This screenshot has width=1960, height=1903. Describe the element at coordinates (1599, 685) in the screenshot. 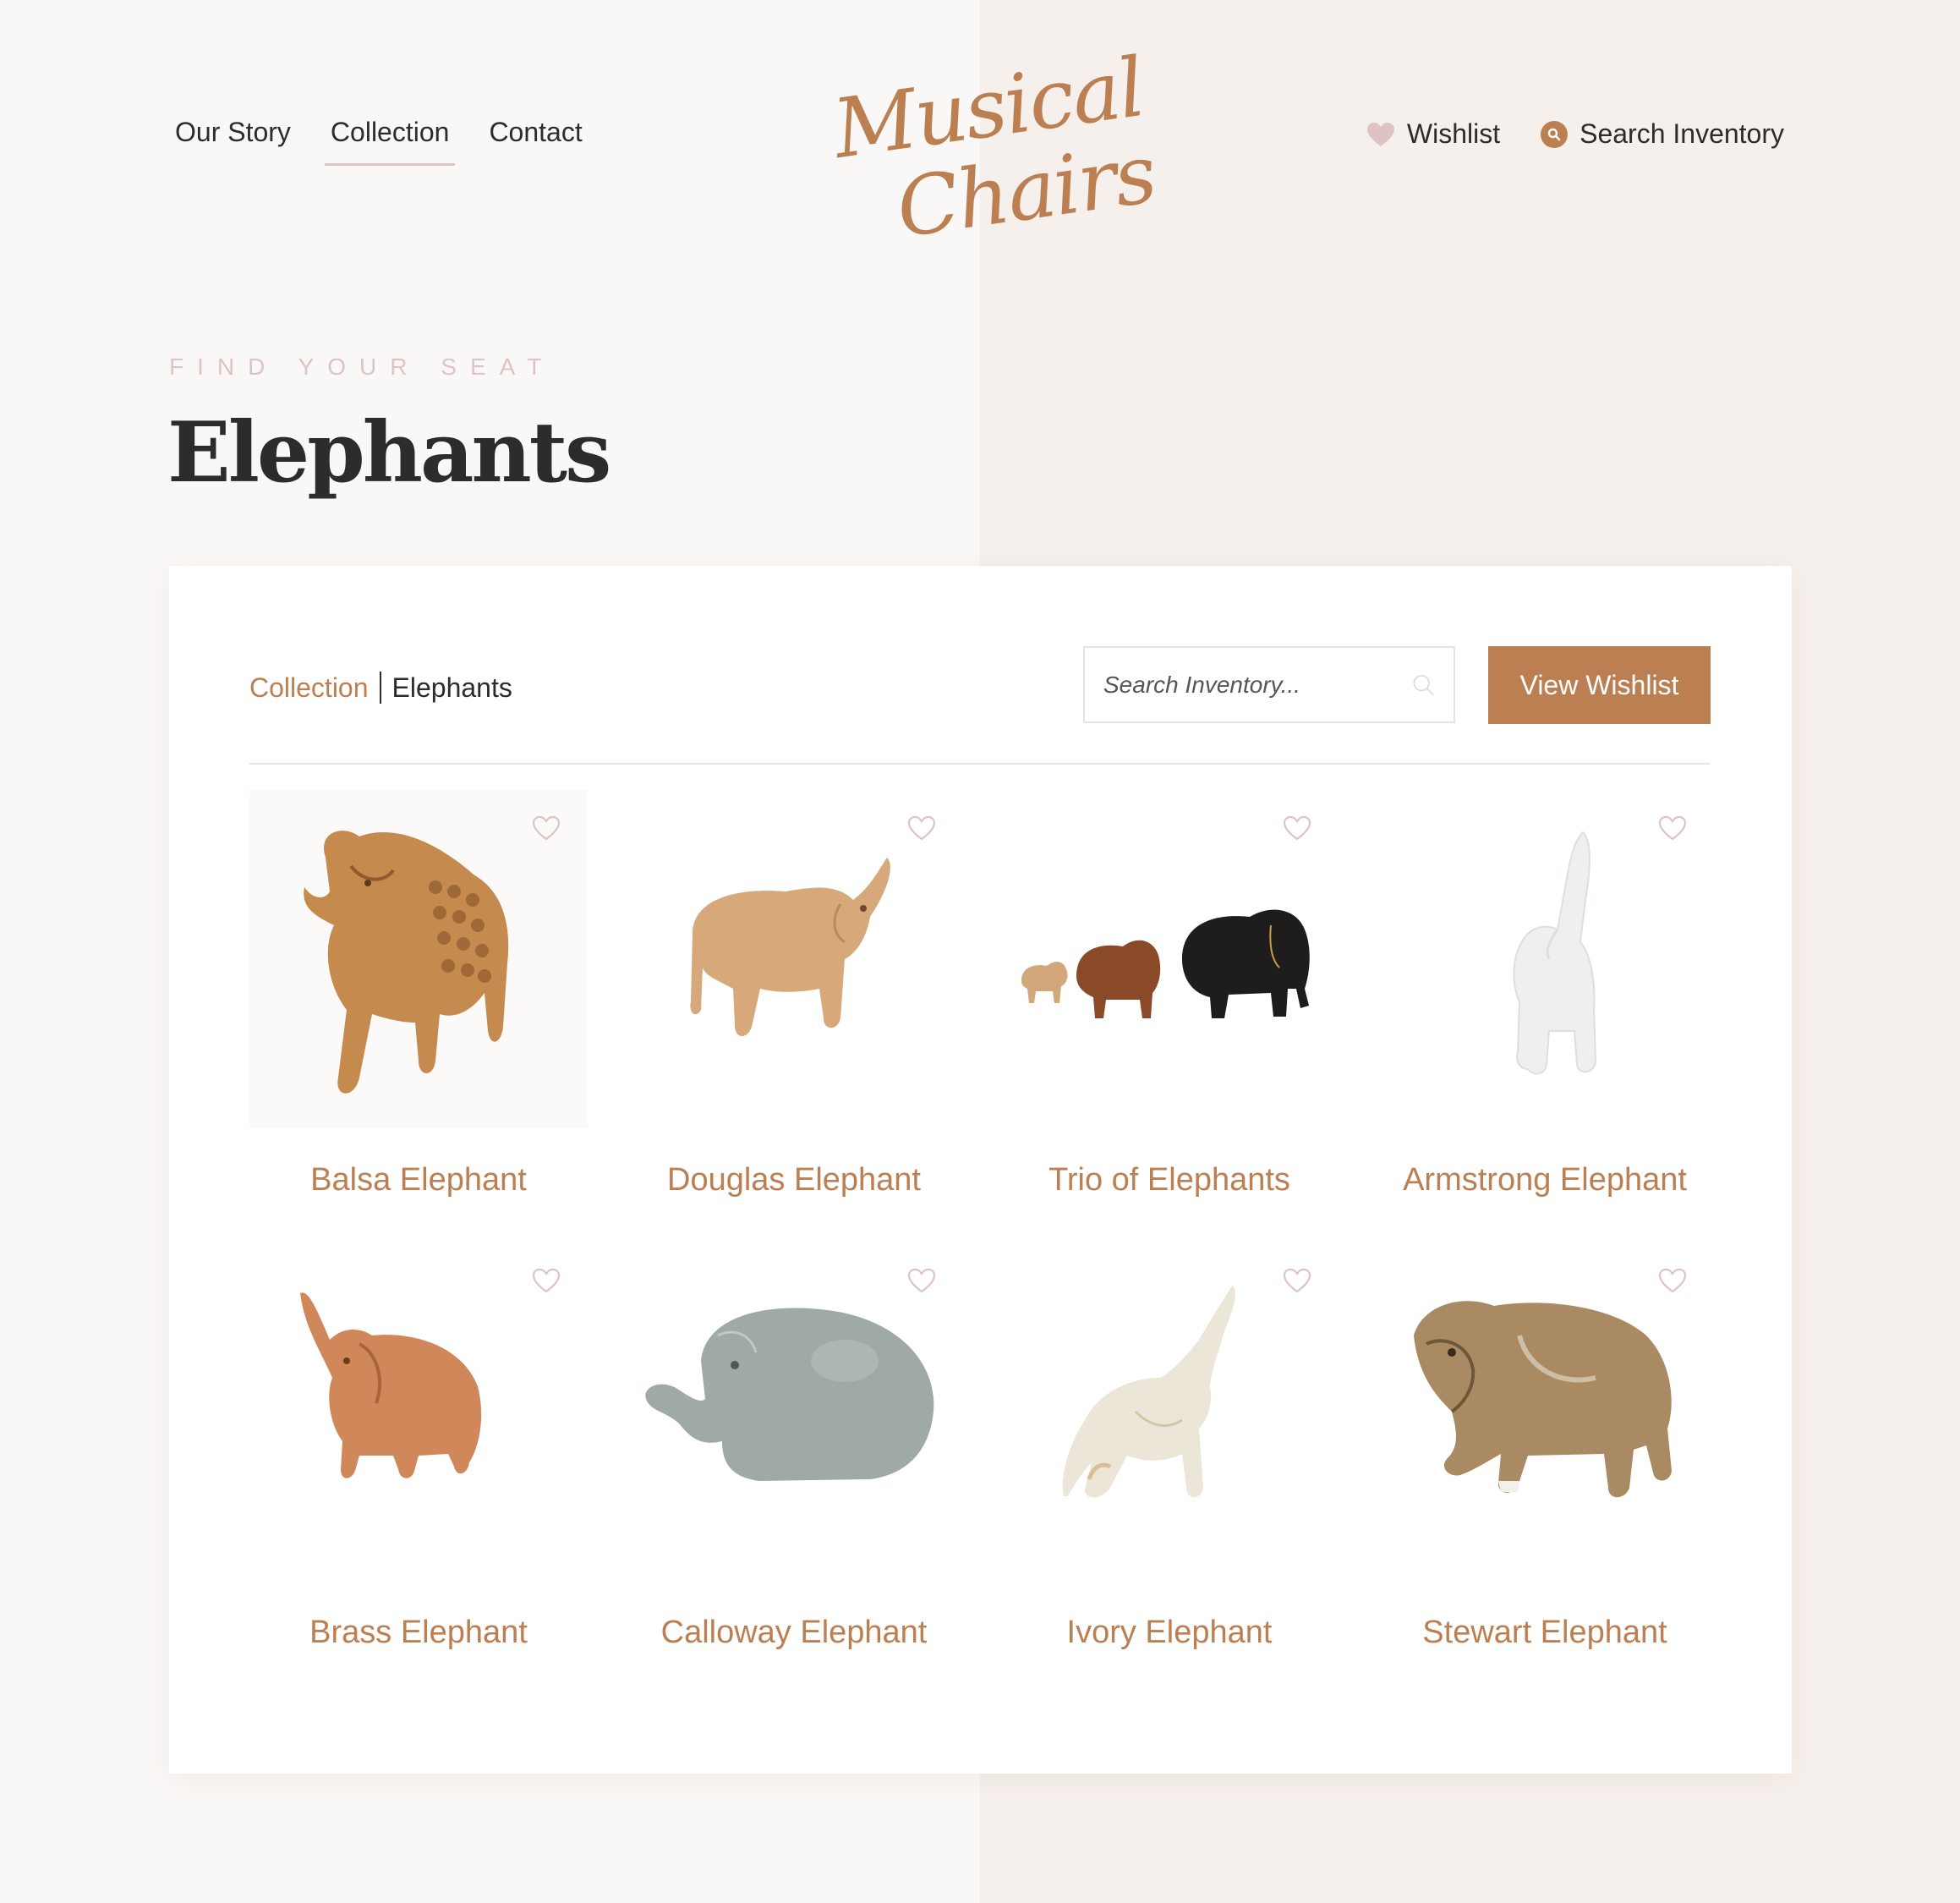

I see `view-wishlist-button: View Wishlist` at that location.